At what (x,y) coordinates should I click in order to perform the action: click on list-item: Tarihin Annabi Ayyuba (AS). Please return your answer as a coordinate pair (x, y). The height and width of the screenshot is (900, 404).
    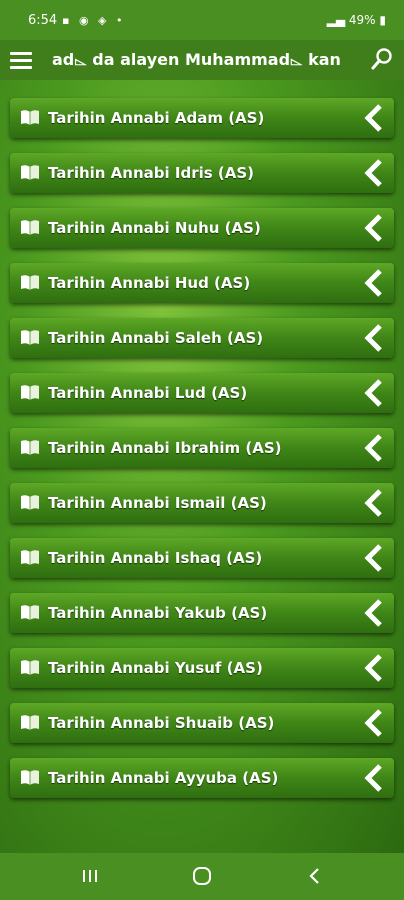
    Looking at the image, I should click on (202, 778).